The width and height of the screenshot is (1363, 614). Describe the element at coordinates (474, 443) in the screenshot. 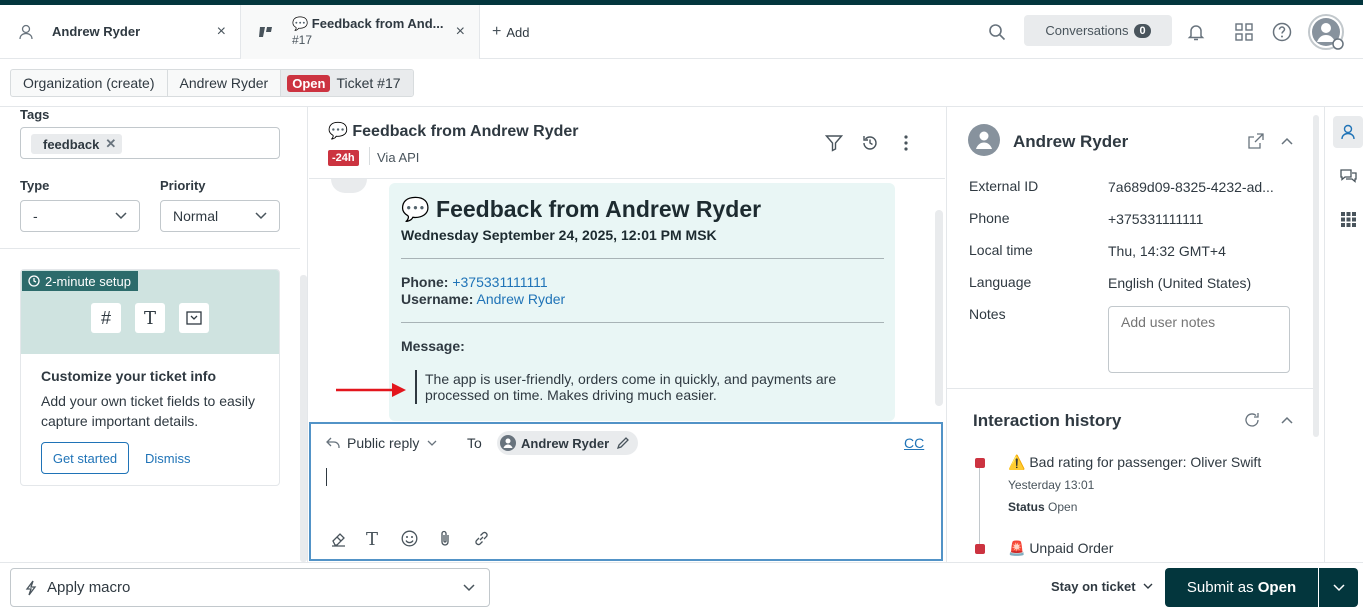

I see `to-label: To` at that location.